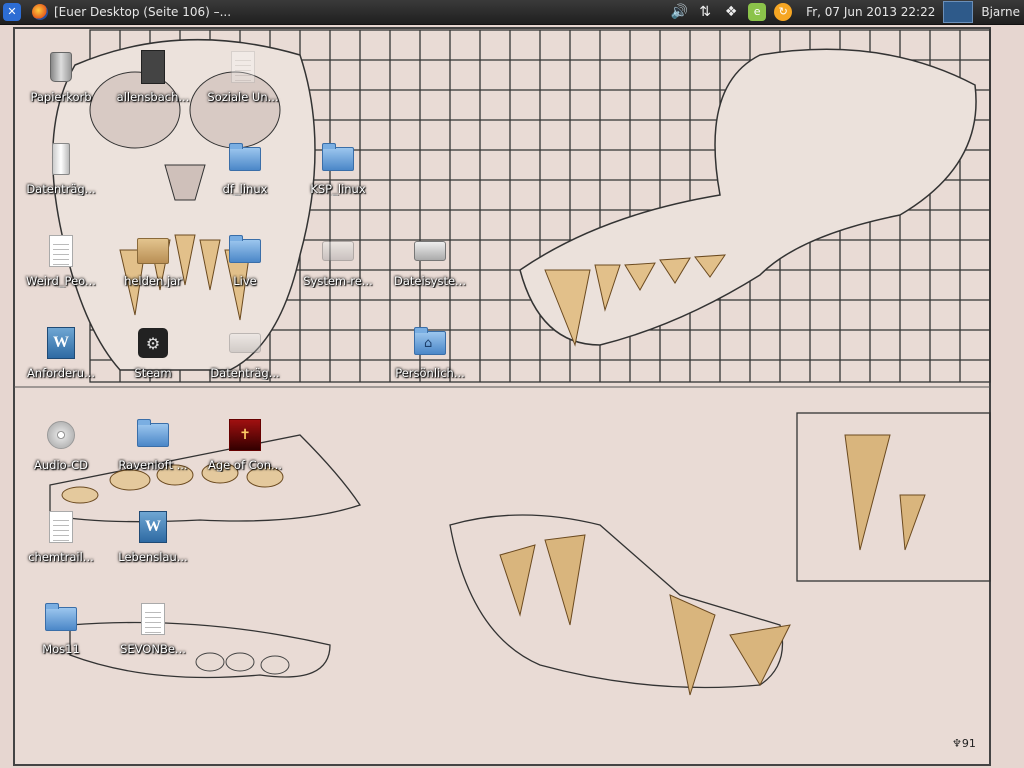 This screenshot has width=1024, height=768. I want to click on home-folder-icon: ⌂, so click(430, 341).